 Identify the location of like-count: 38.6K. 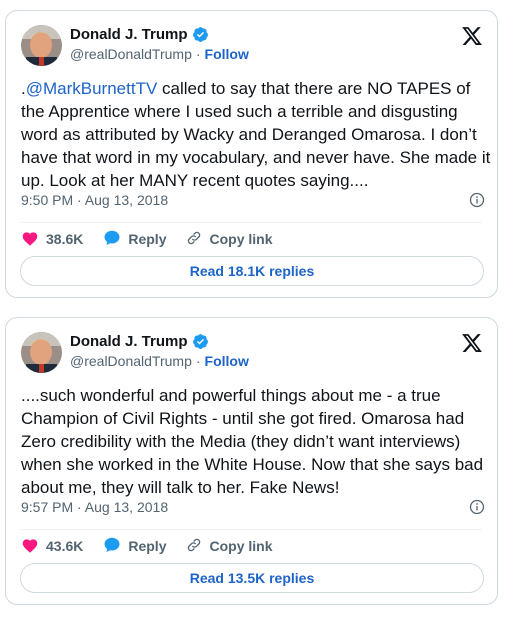
(65, 239).